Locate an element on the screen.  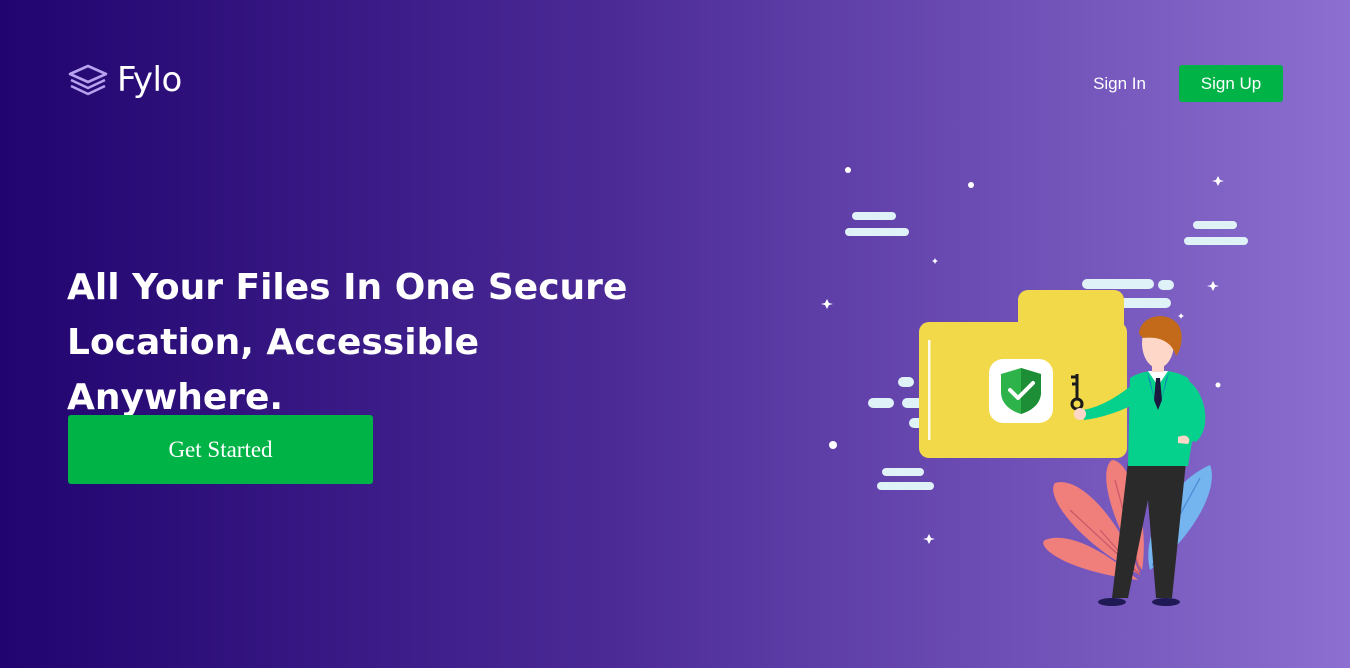
logo: Fylo is located at coordinates (124, 80).